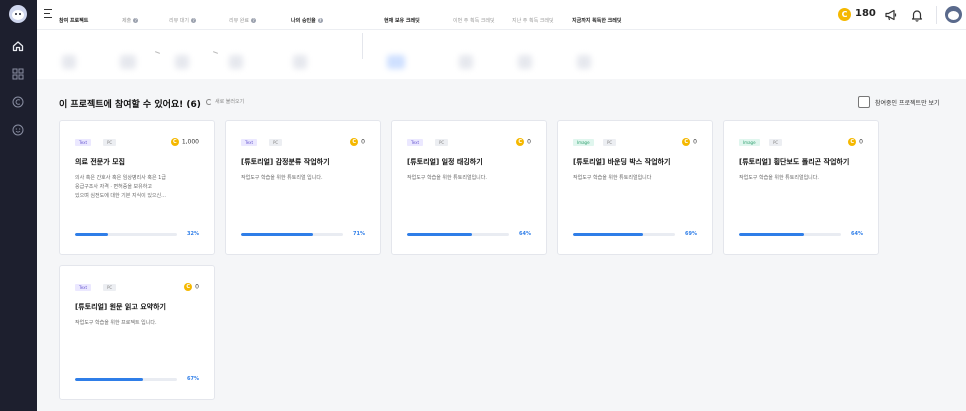 This screenshot has height=411, width=966. Describe the element at coordinates (865, 13) in the screenshot. I see `coin-balance: 180` at that location.